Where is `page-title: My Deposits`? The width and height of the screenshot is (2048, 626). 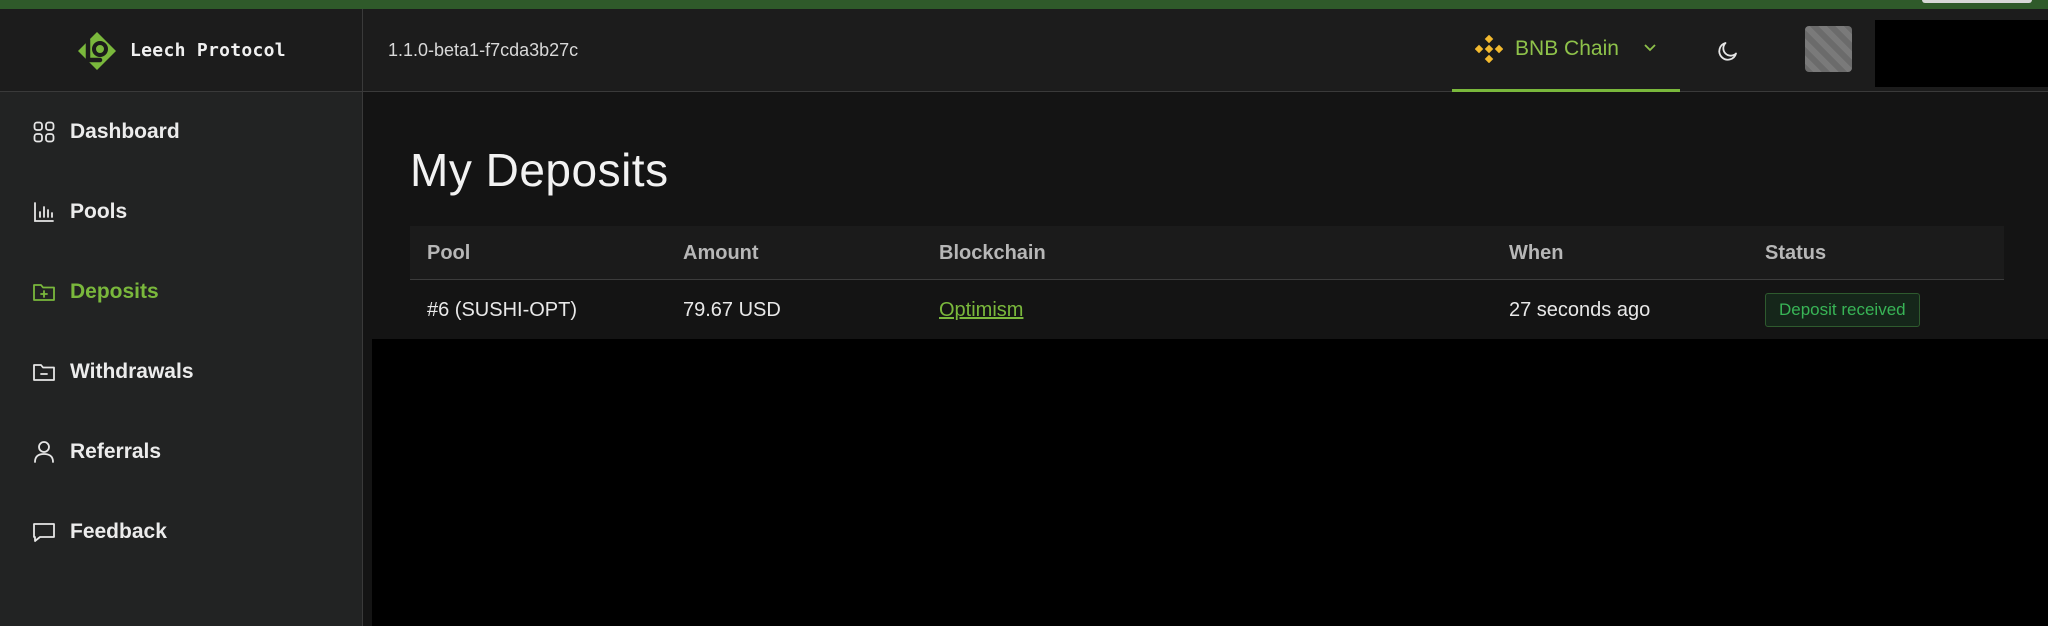 page-title: My Deposits is located at coordinates (539, 170).